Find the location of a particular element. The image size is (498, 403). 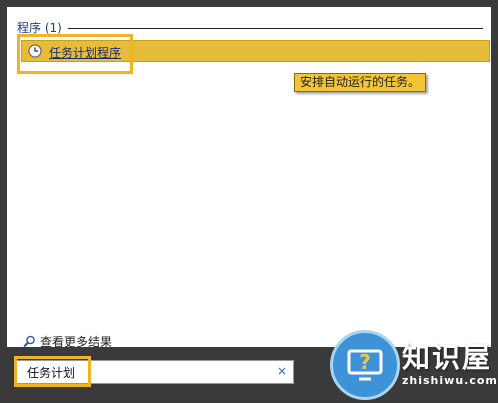

question-monitor-icon: ? is located at coordinates (365, 365).